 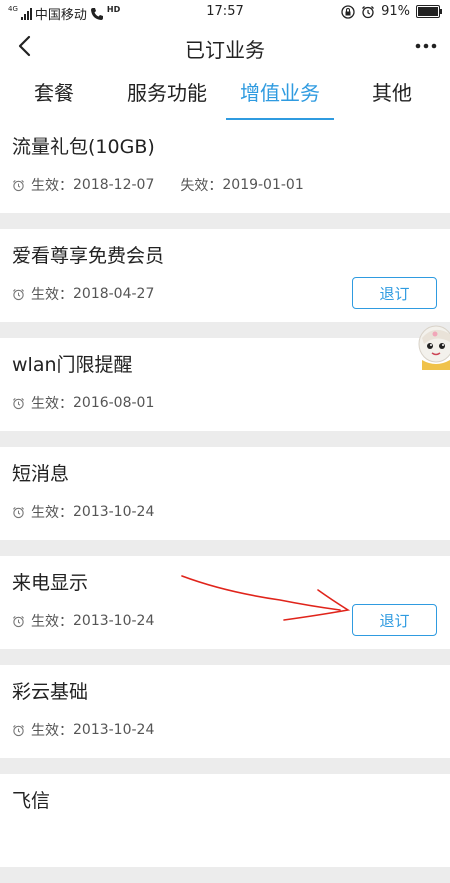 What do you see at coordinates (266, 598) in the screenshot?
I see `annotation-arrow-icon` at bounding box center [266, 598].